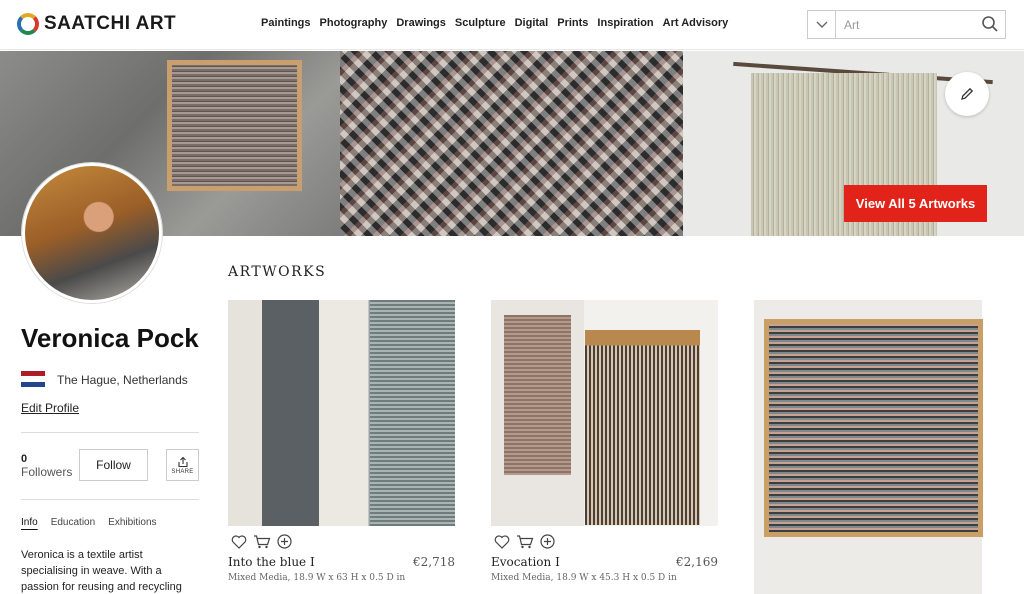 This screenshot has height=594, width=1024. Describe the element at coordinates (110, 338) in the screenshot. I see `artist-name: Veronica Pock` at that location.